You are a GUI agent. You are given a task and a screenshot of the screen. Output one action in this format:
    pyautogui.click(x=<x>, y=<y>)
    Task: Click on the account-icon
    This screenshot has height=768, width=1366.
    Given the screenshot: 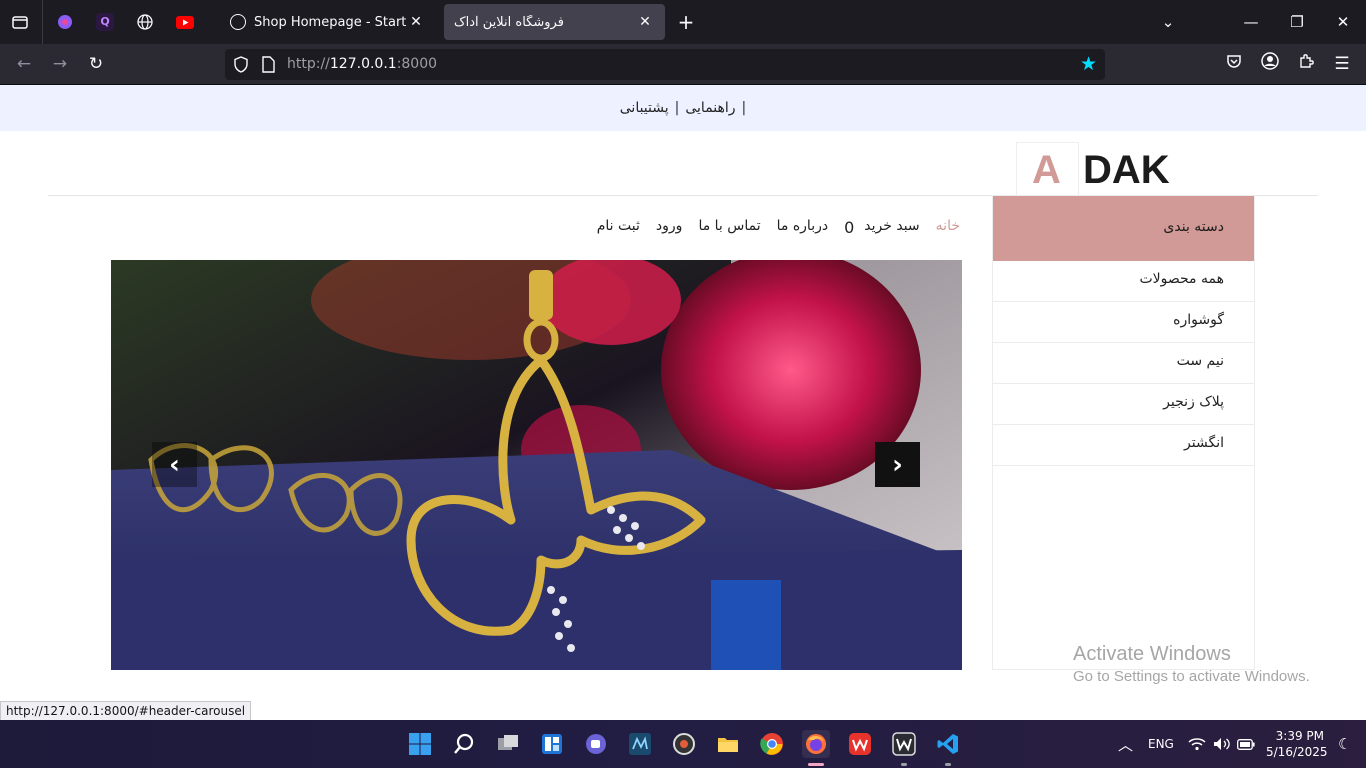 What is the action you would take?
    pyautogui.click(x=1270, y=64)
    